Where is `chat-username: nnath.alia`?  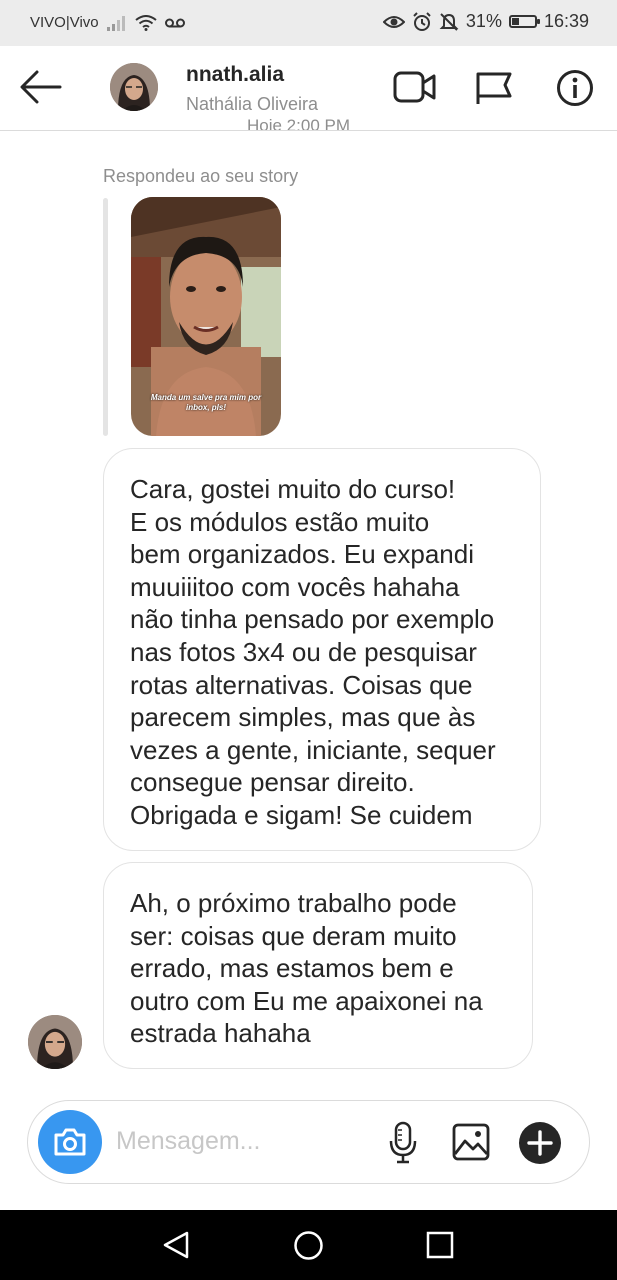 chat-username: nnath.alia is located at coordinates (235, 75).